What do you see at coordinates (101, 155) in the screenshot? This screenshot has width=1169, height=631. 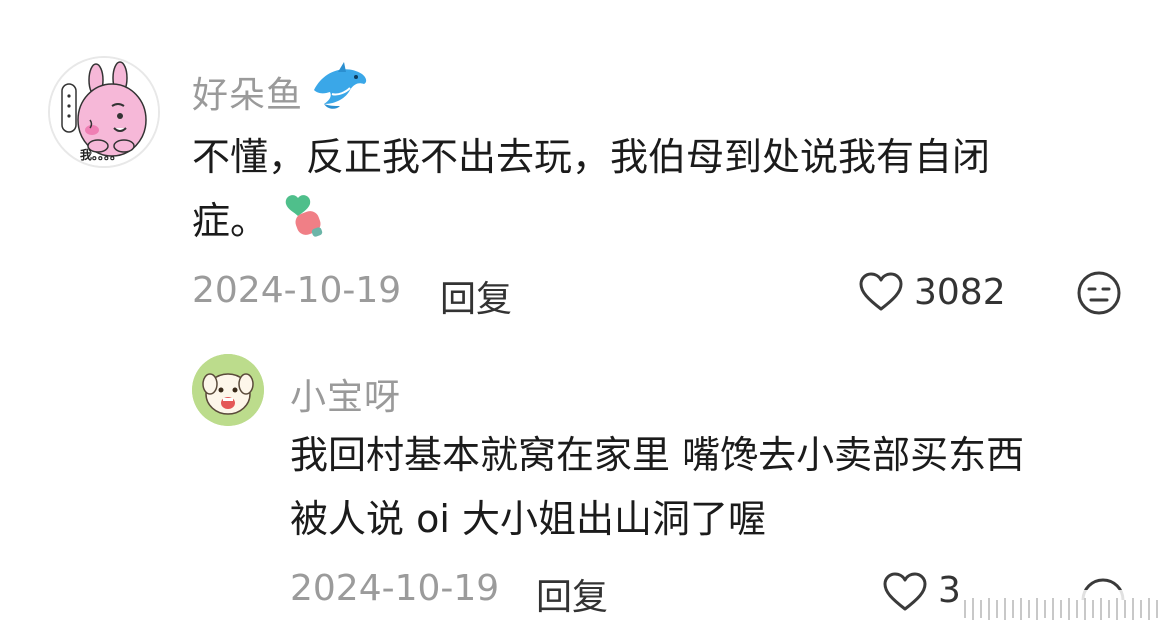 I see `avatar-caption: 我。。。。` at bounding box center [101, 155].